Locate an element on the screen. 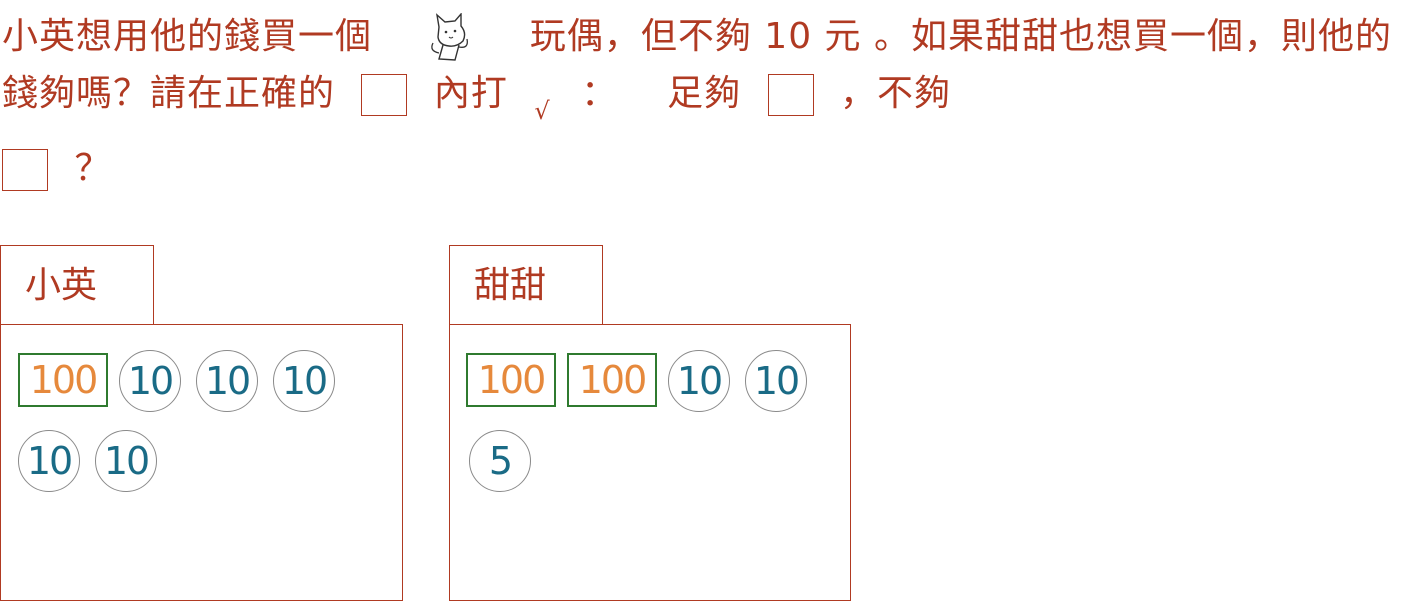  panel-tab-xiaoying: 小英 is located at coordinates (77, 284).